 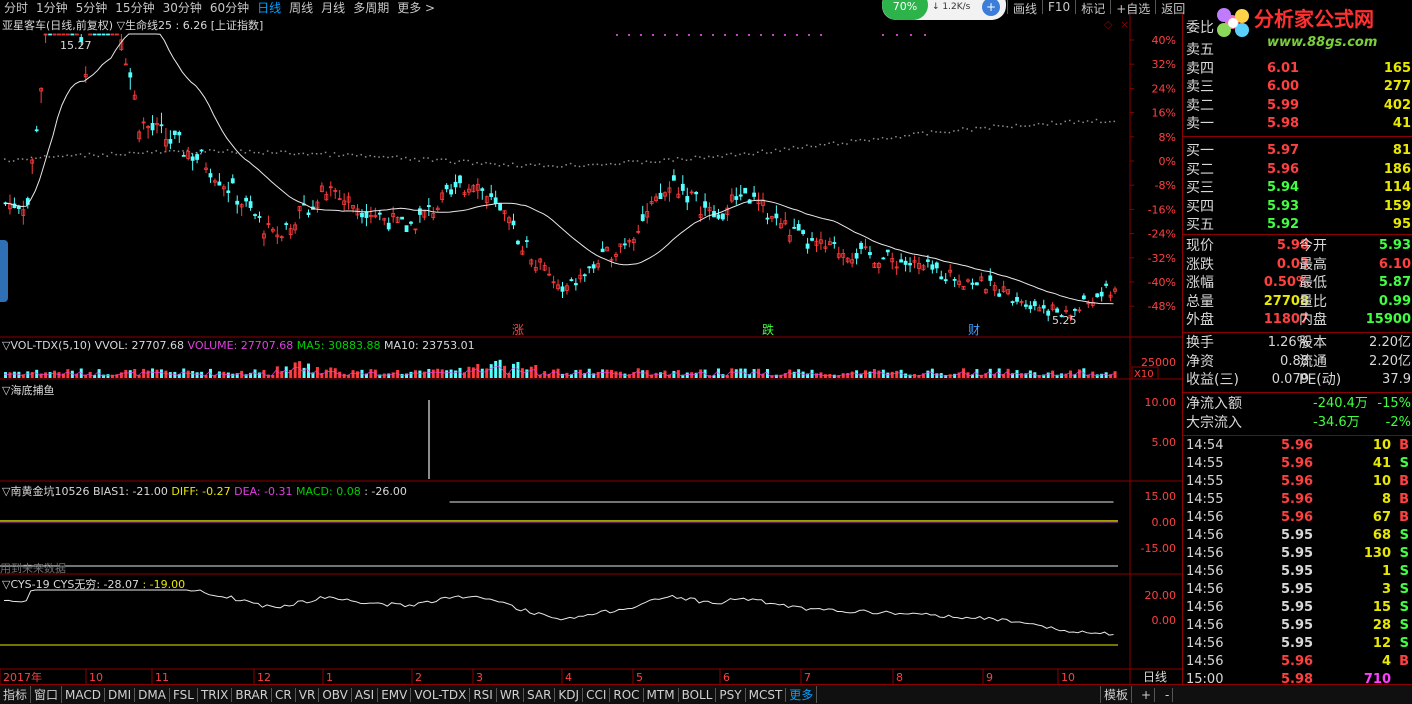 I want to click on indicator-tab-13: VOL-TDX, so click(x=441, y=694).